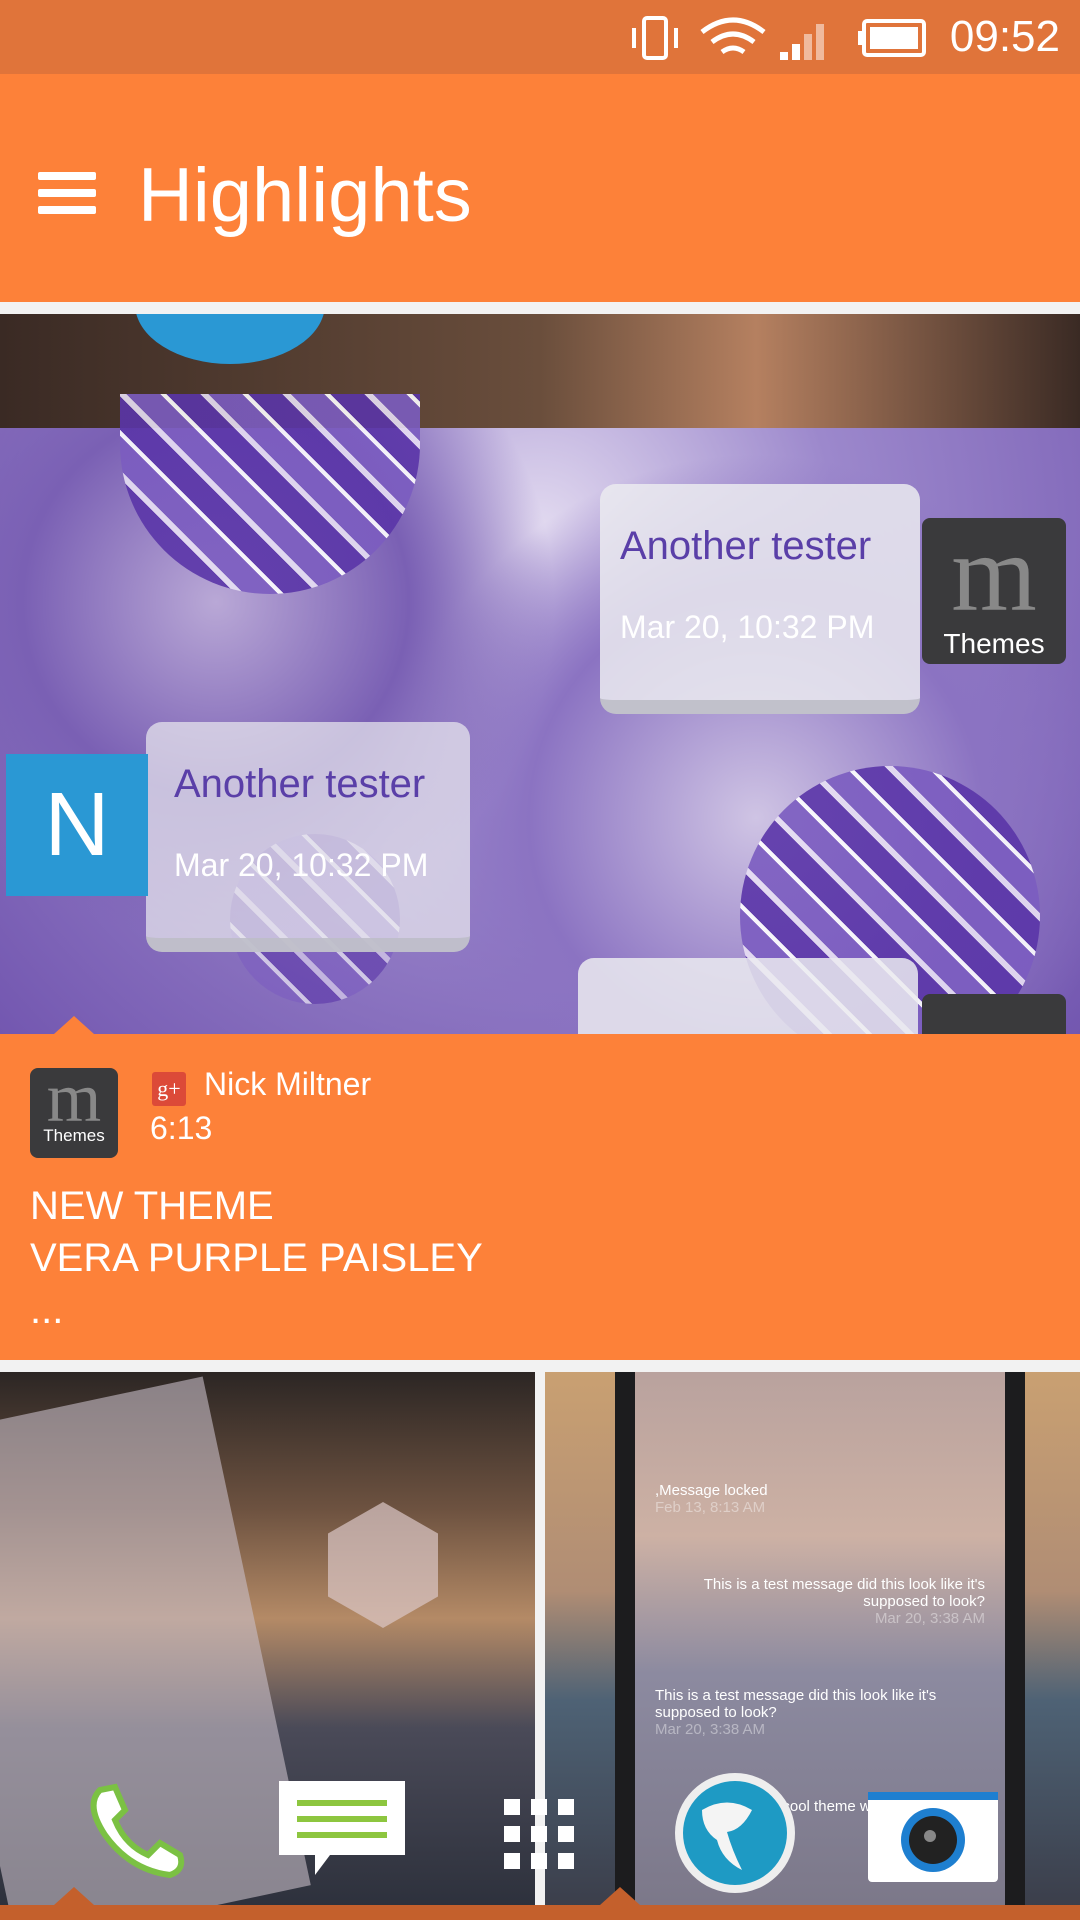 The image size is (1080, 1920). Describe the element at coordinates (994, 1014) in the screenshot. I see `m-themes-logo` at that location.